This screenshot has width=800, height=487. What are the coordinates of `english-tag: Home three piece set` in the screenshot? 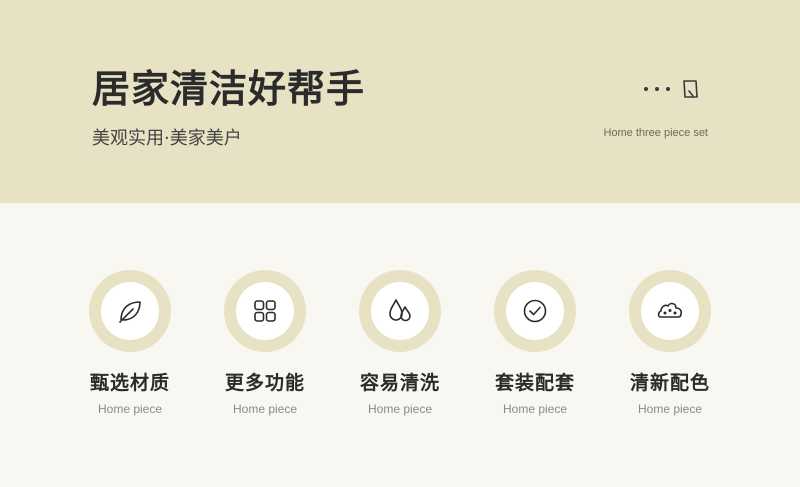 It's located at (655, 133).